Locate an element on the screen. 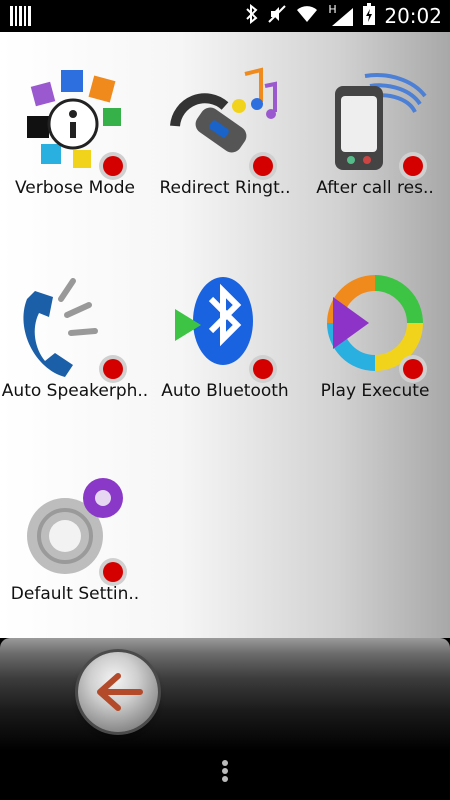 This screenshot has width=450, height=800. battery-charging-icon is located at coordinates (369, 16).